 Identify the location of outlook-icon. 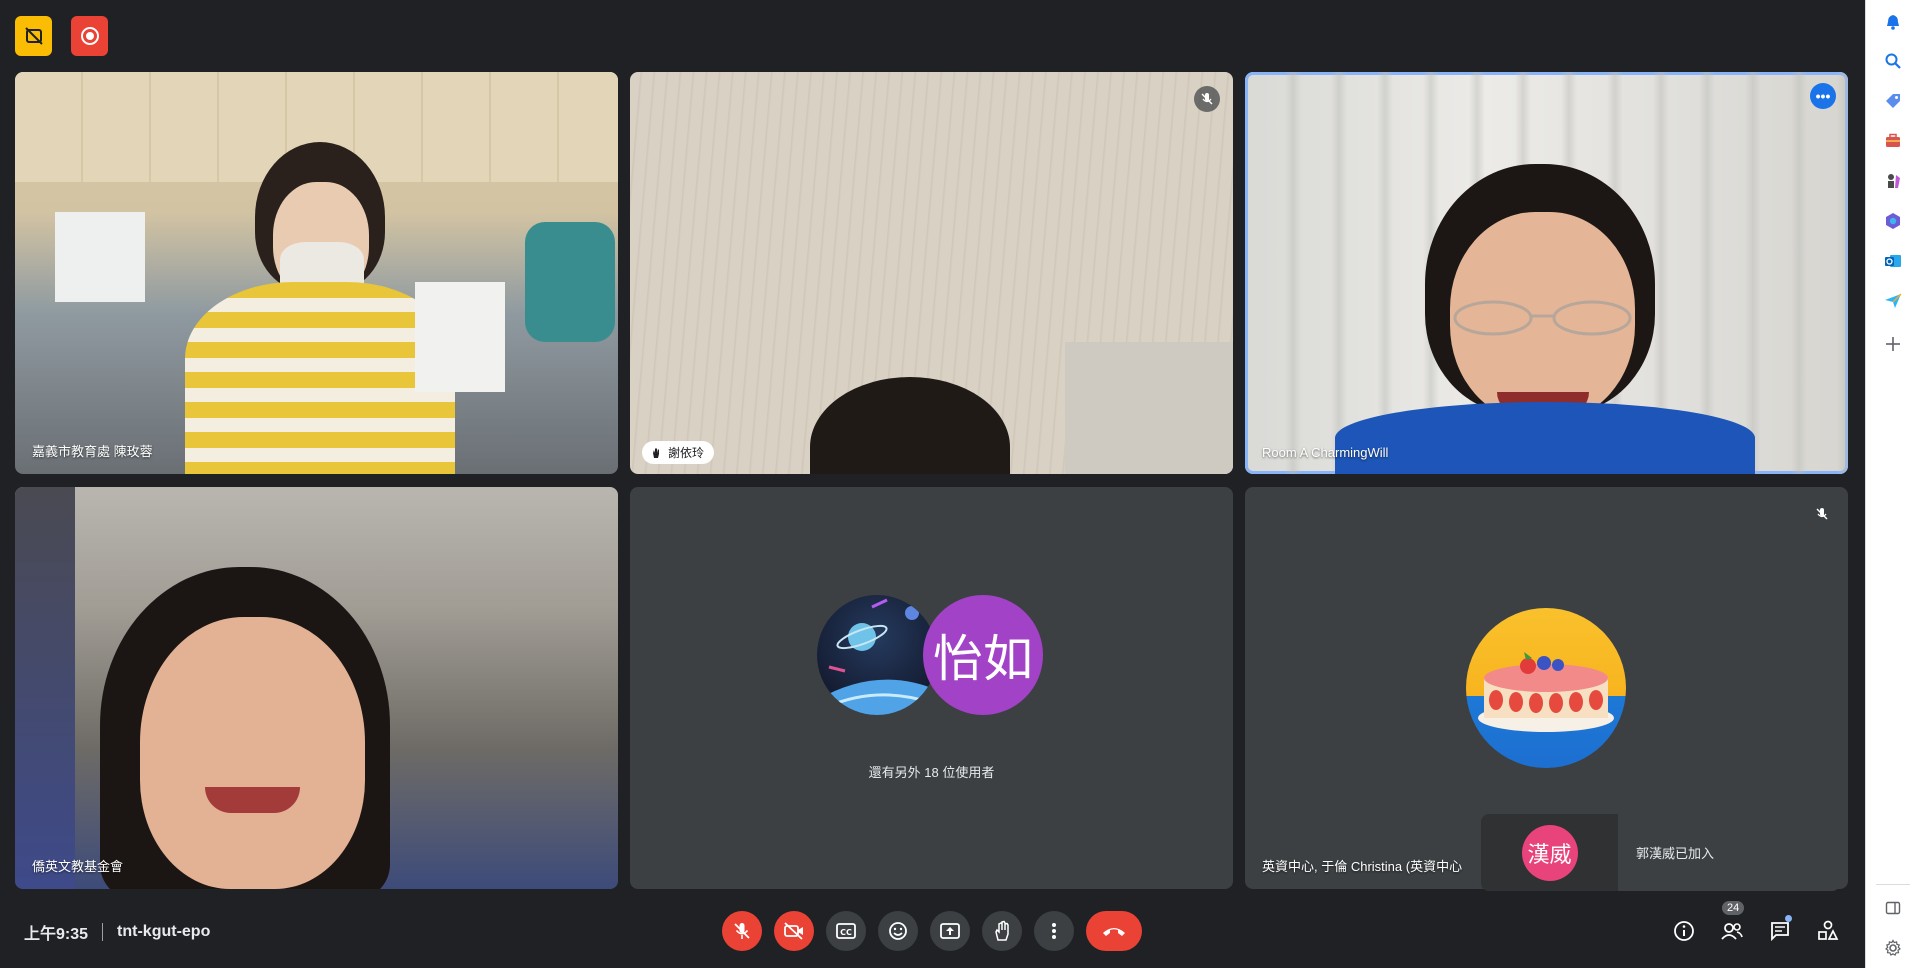
(1893, 261).